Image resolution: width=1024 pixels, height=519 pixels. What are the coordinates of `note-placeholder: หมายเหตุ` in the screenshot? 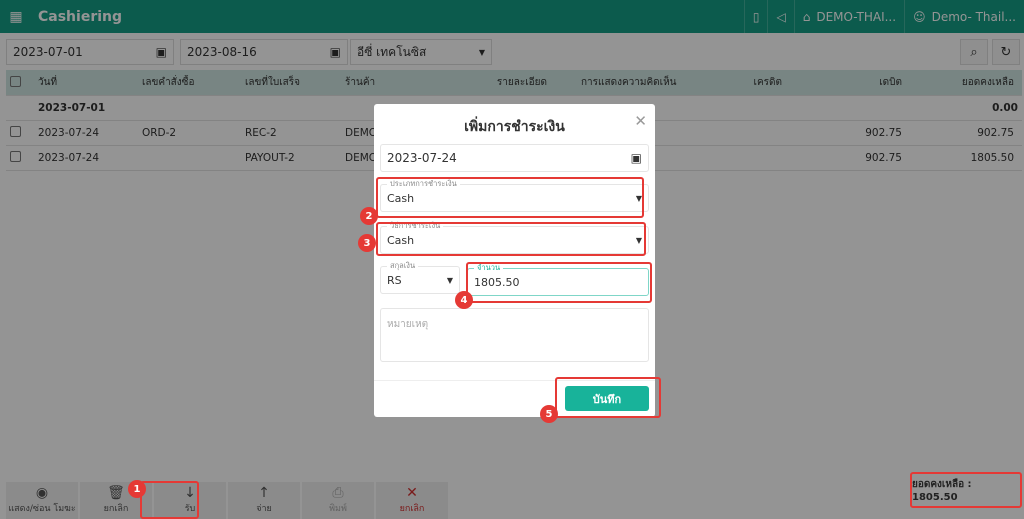 It's located at (408, 324).